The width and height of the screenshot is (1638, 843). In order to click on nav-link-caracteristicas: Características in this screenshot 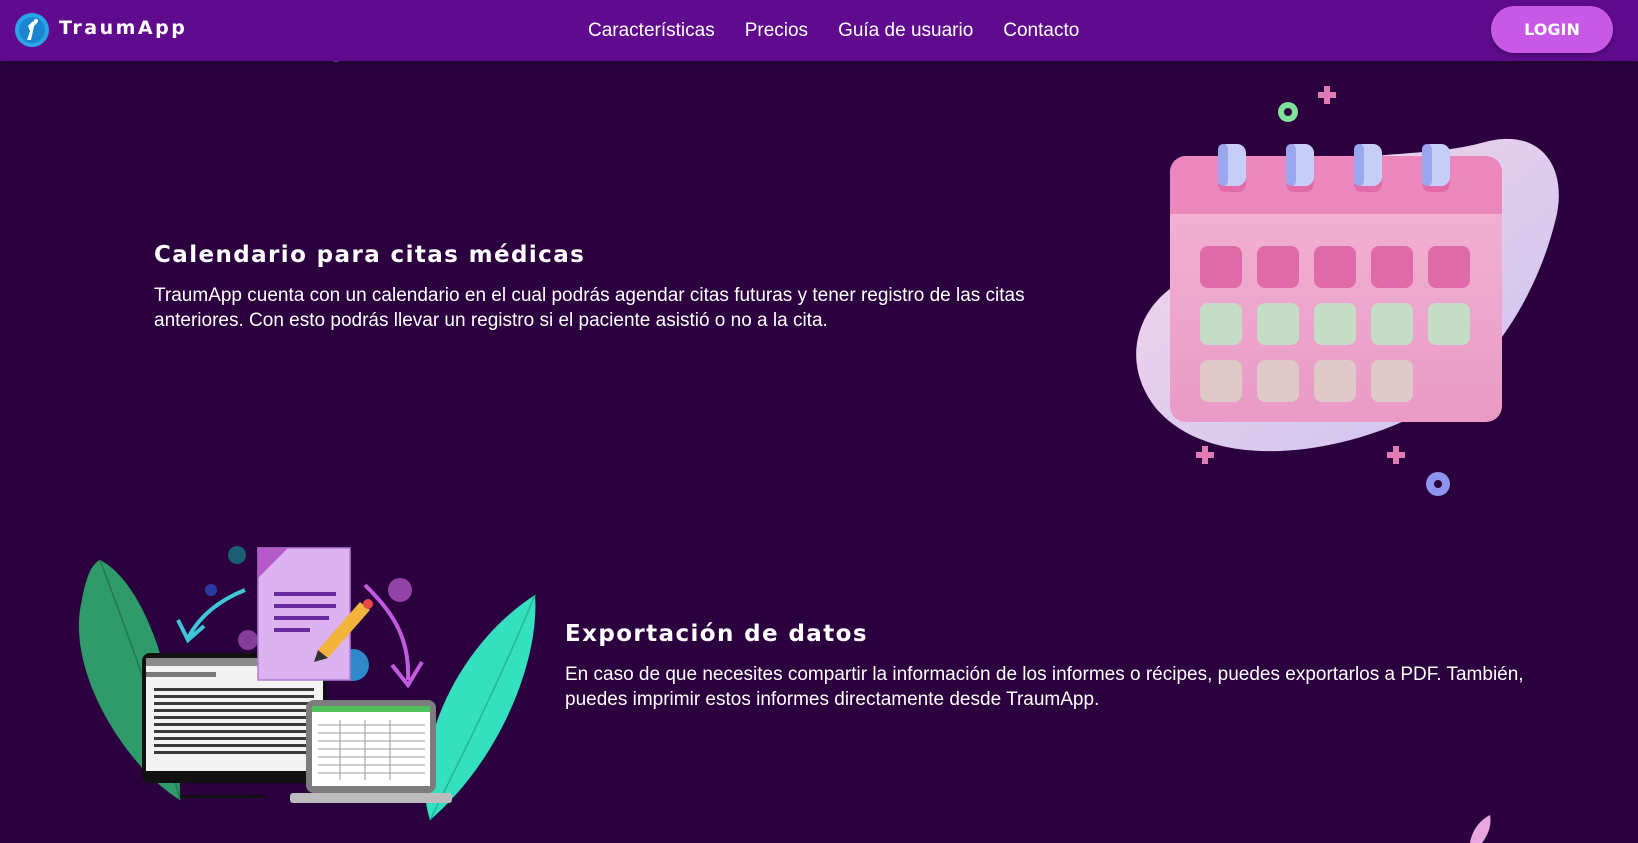, I will do `click(651, 31)`.